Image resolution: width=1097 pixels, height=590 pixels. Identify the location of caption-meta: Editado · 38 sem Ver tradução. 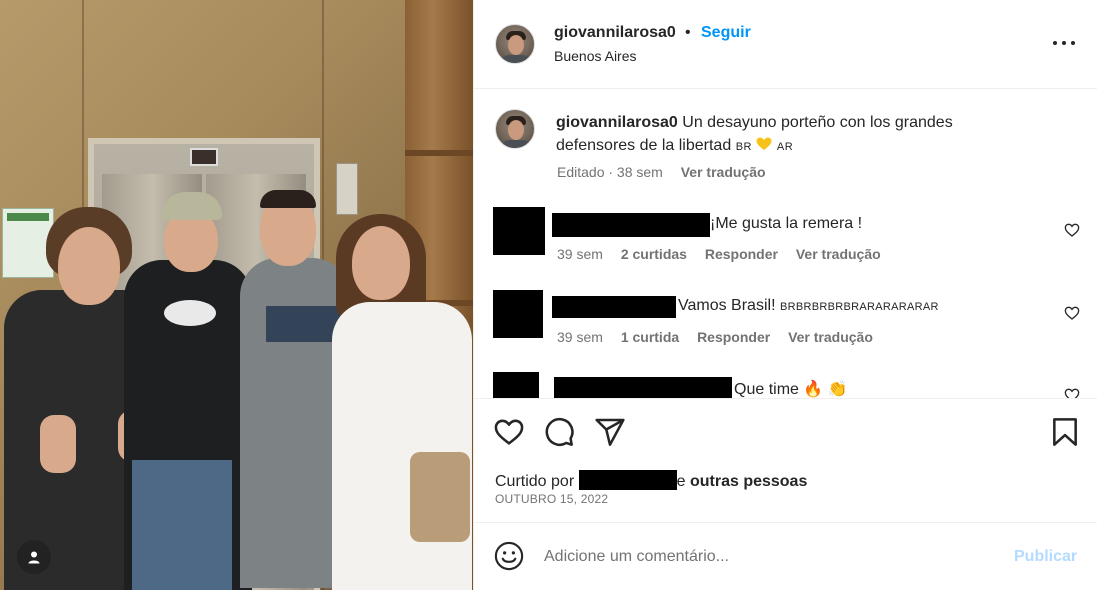
(661, 172).